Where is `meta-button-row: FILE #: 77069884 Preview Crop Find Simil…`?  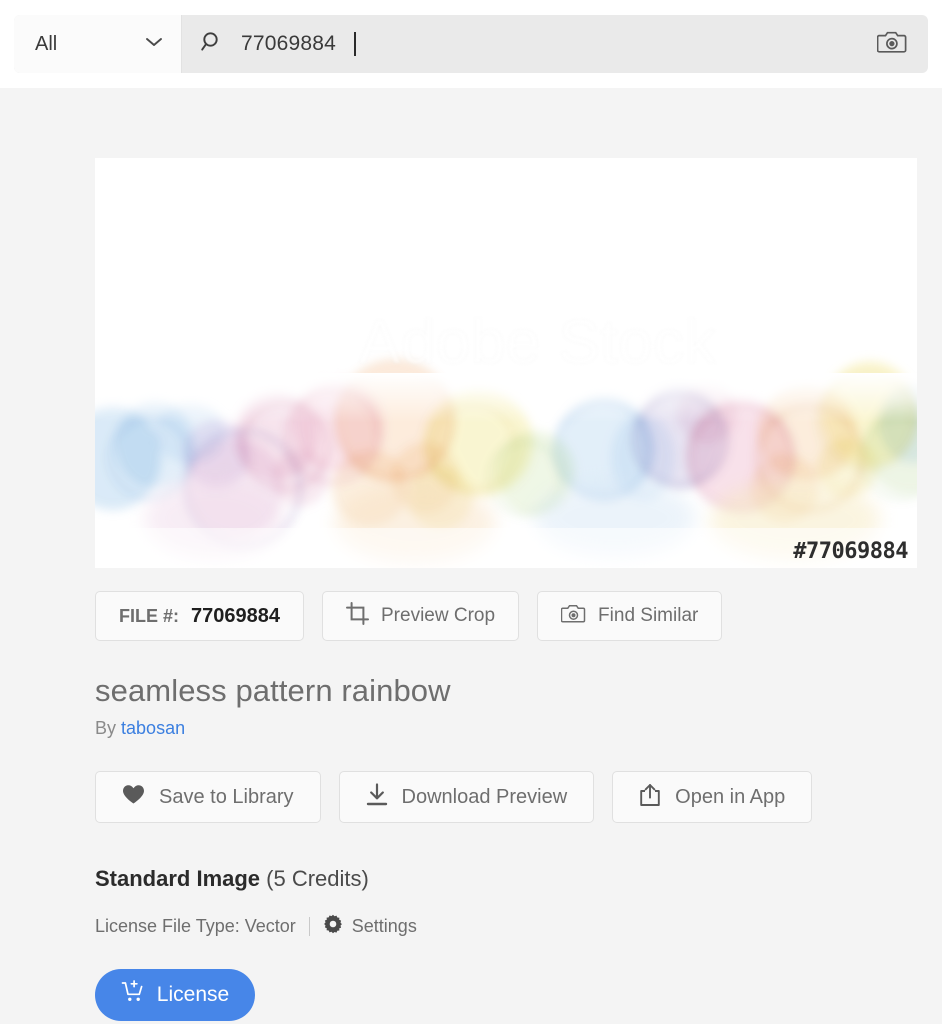
meta-button-row: FILE #: 77069884 Preview Crop Find Simil… is located at coordinates (518, 616).